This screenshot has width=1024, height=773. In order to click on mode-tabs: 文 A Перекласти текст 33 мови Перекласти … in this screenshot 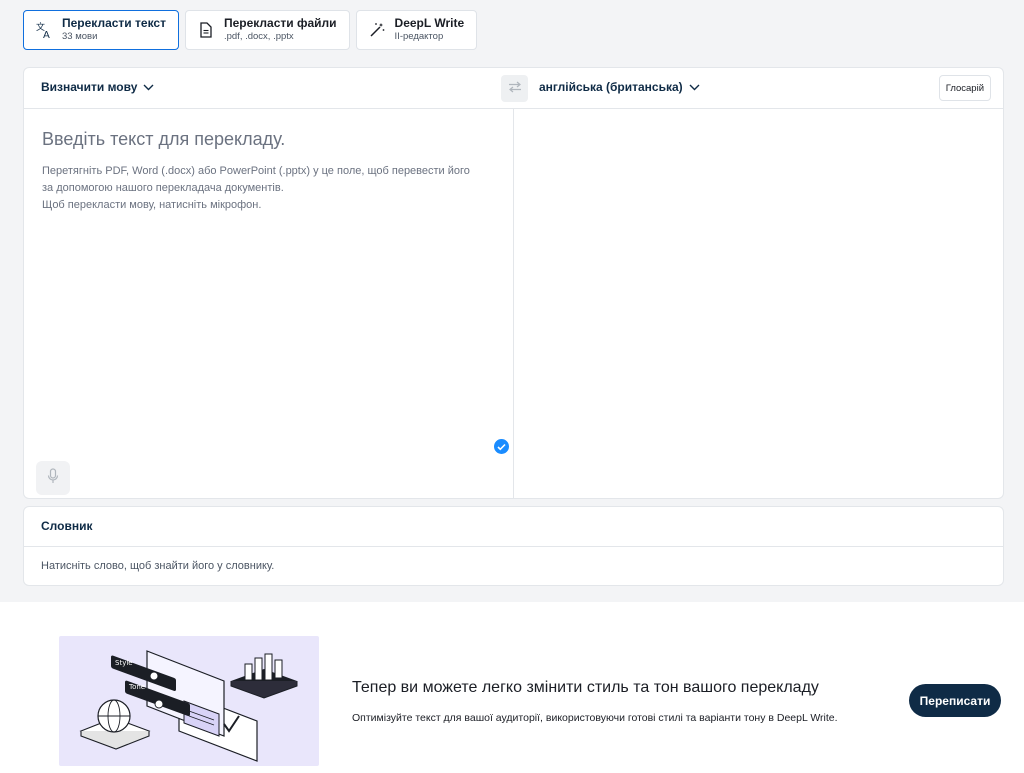, I will do `click(250, 30)`.